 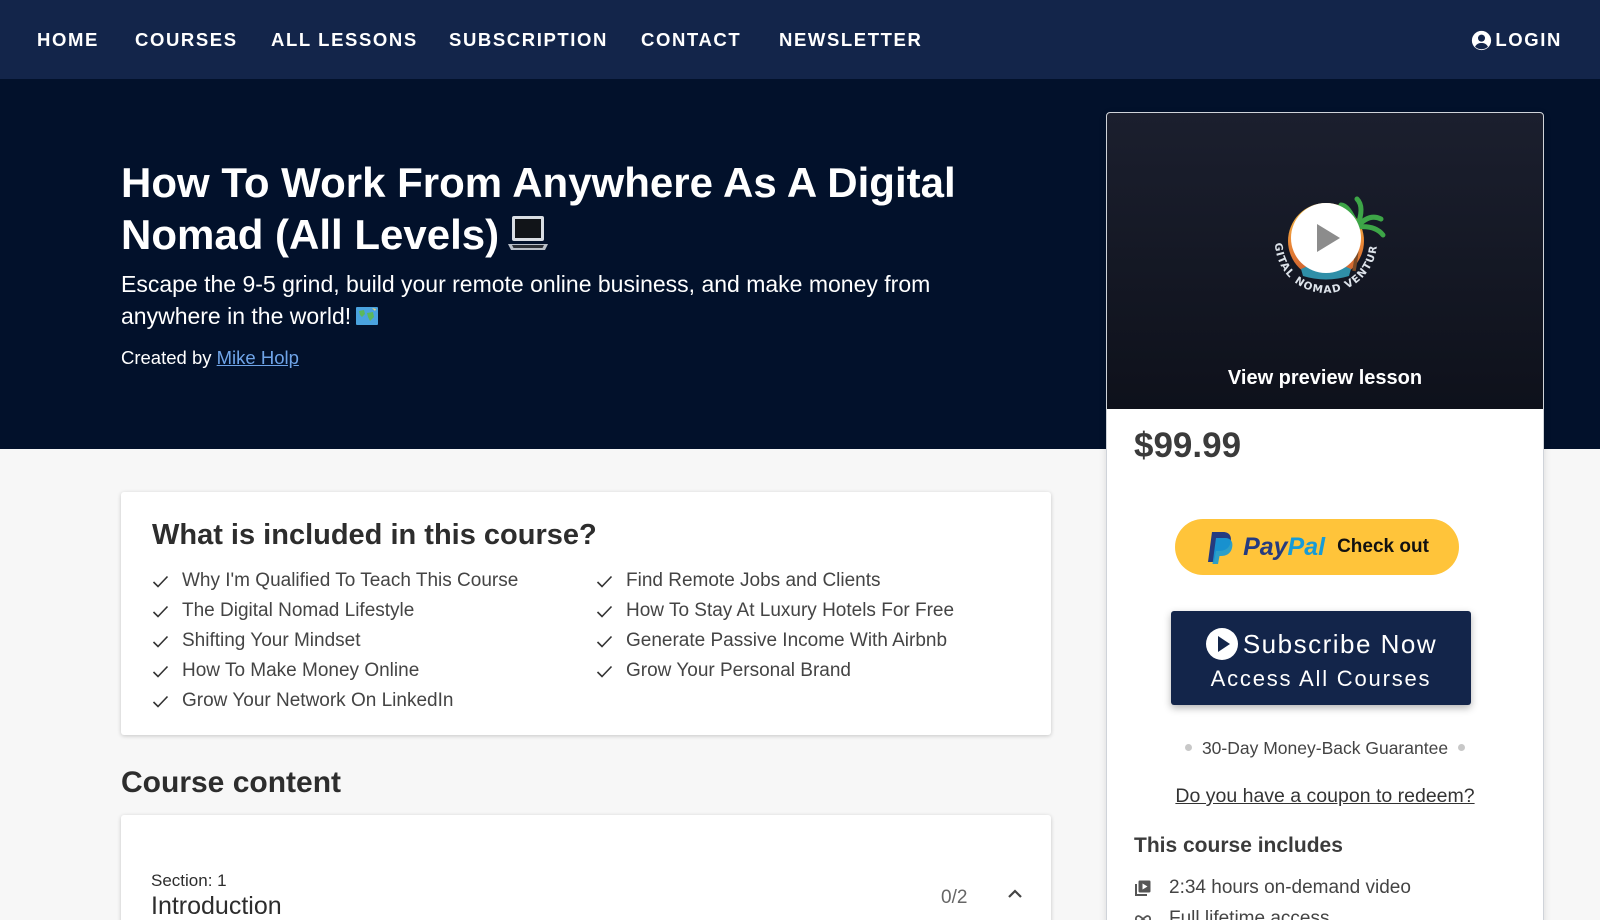 I want to click on paypal-checkout-button: PayPal Check out, so click(x=1317, y=547).